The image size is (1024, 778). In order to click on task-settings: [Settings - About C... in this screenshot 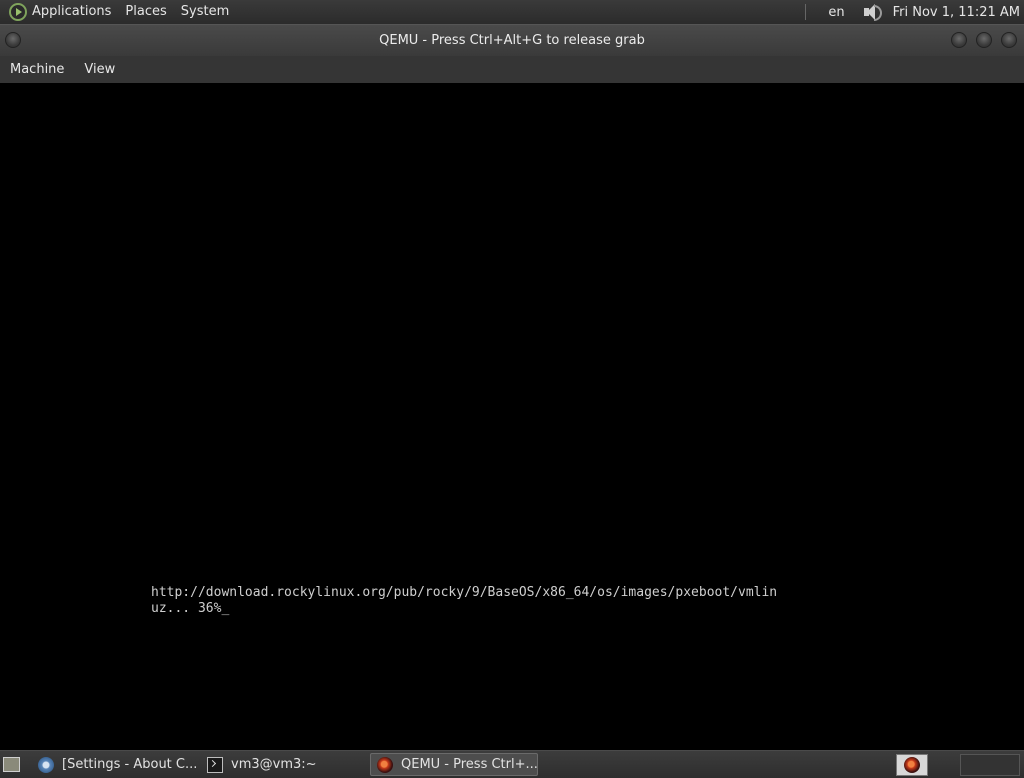, I will do `click(116, 764)`.